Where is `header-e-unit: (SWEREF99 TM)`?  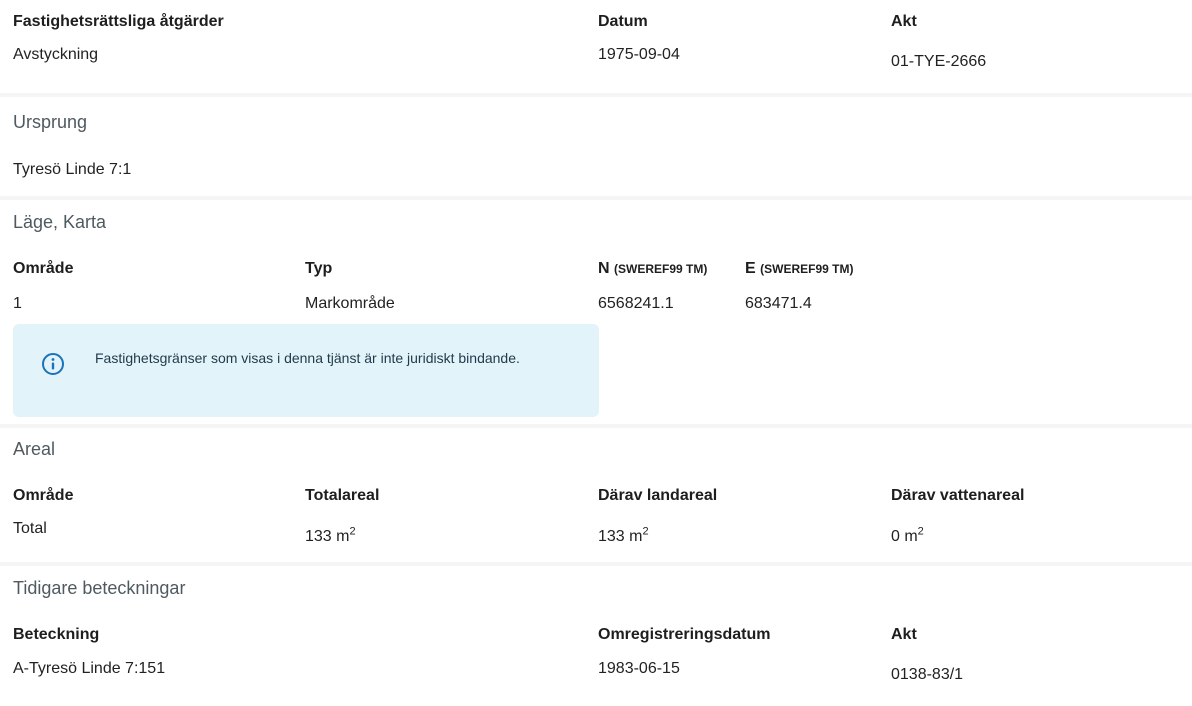 header-e-unit: (SWEREF99 TM) is located at coordinates (807, 269).